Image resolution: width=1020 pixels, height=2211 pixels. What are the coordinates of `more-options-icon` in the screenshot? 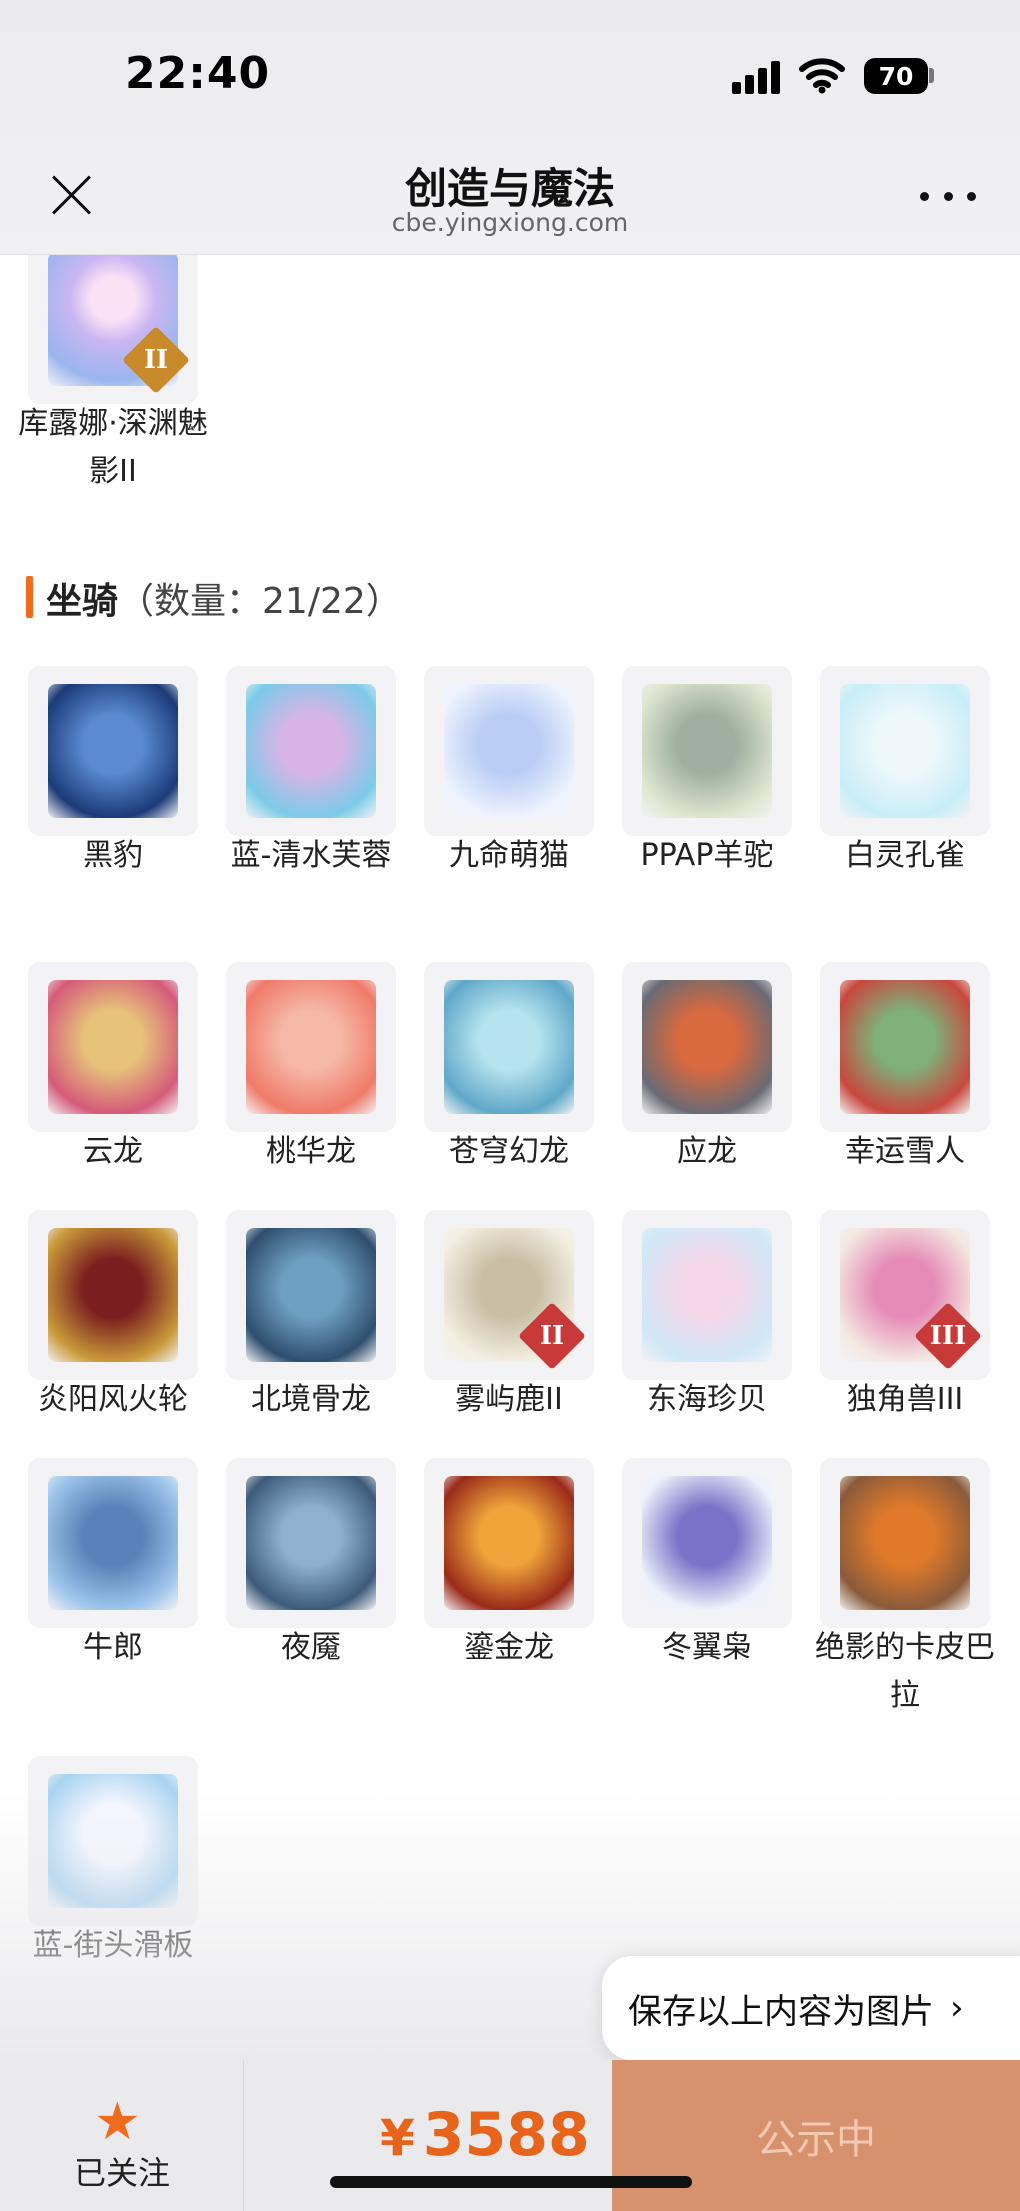 It's located at (948, 196).